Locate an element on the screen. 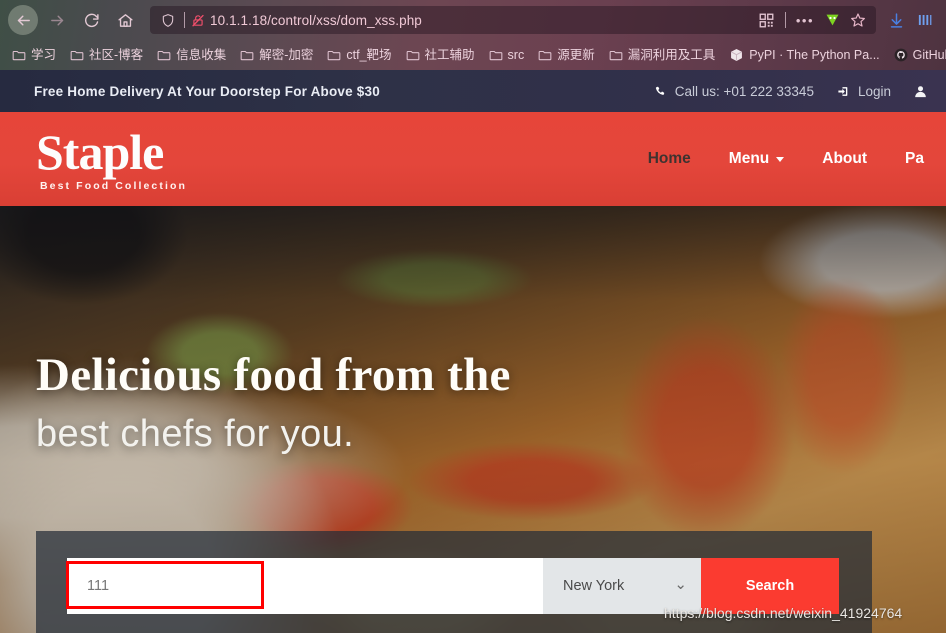 The height and width of the screenshot is (633, 946). nav-item-pages: Pa is located at coordinates (914, 159).